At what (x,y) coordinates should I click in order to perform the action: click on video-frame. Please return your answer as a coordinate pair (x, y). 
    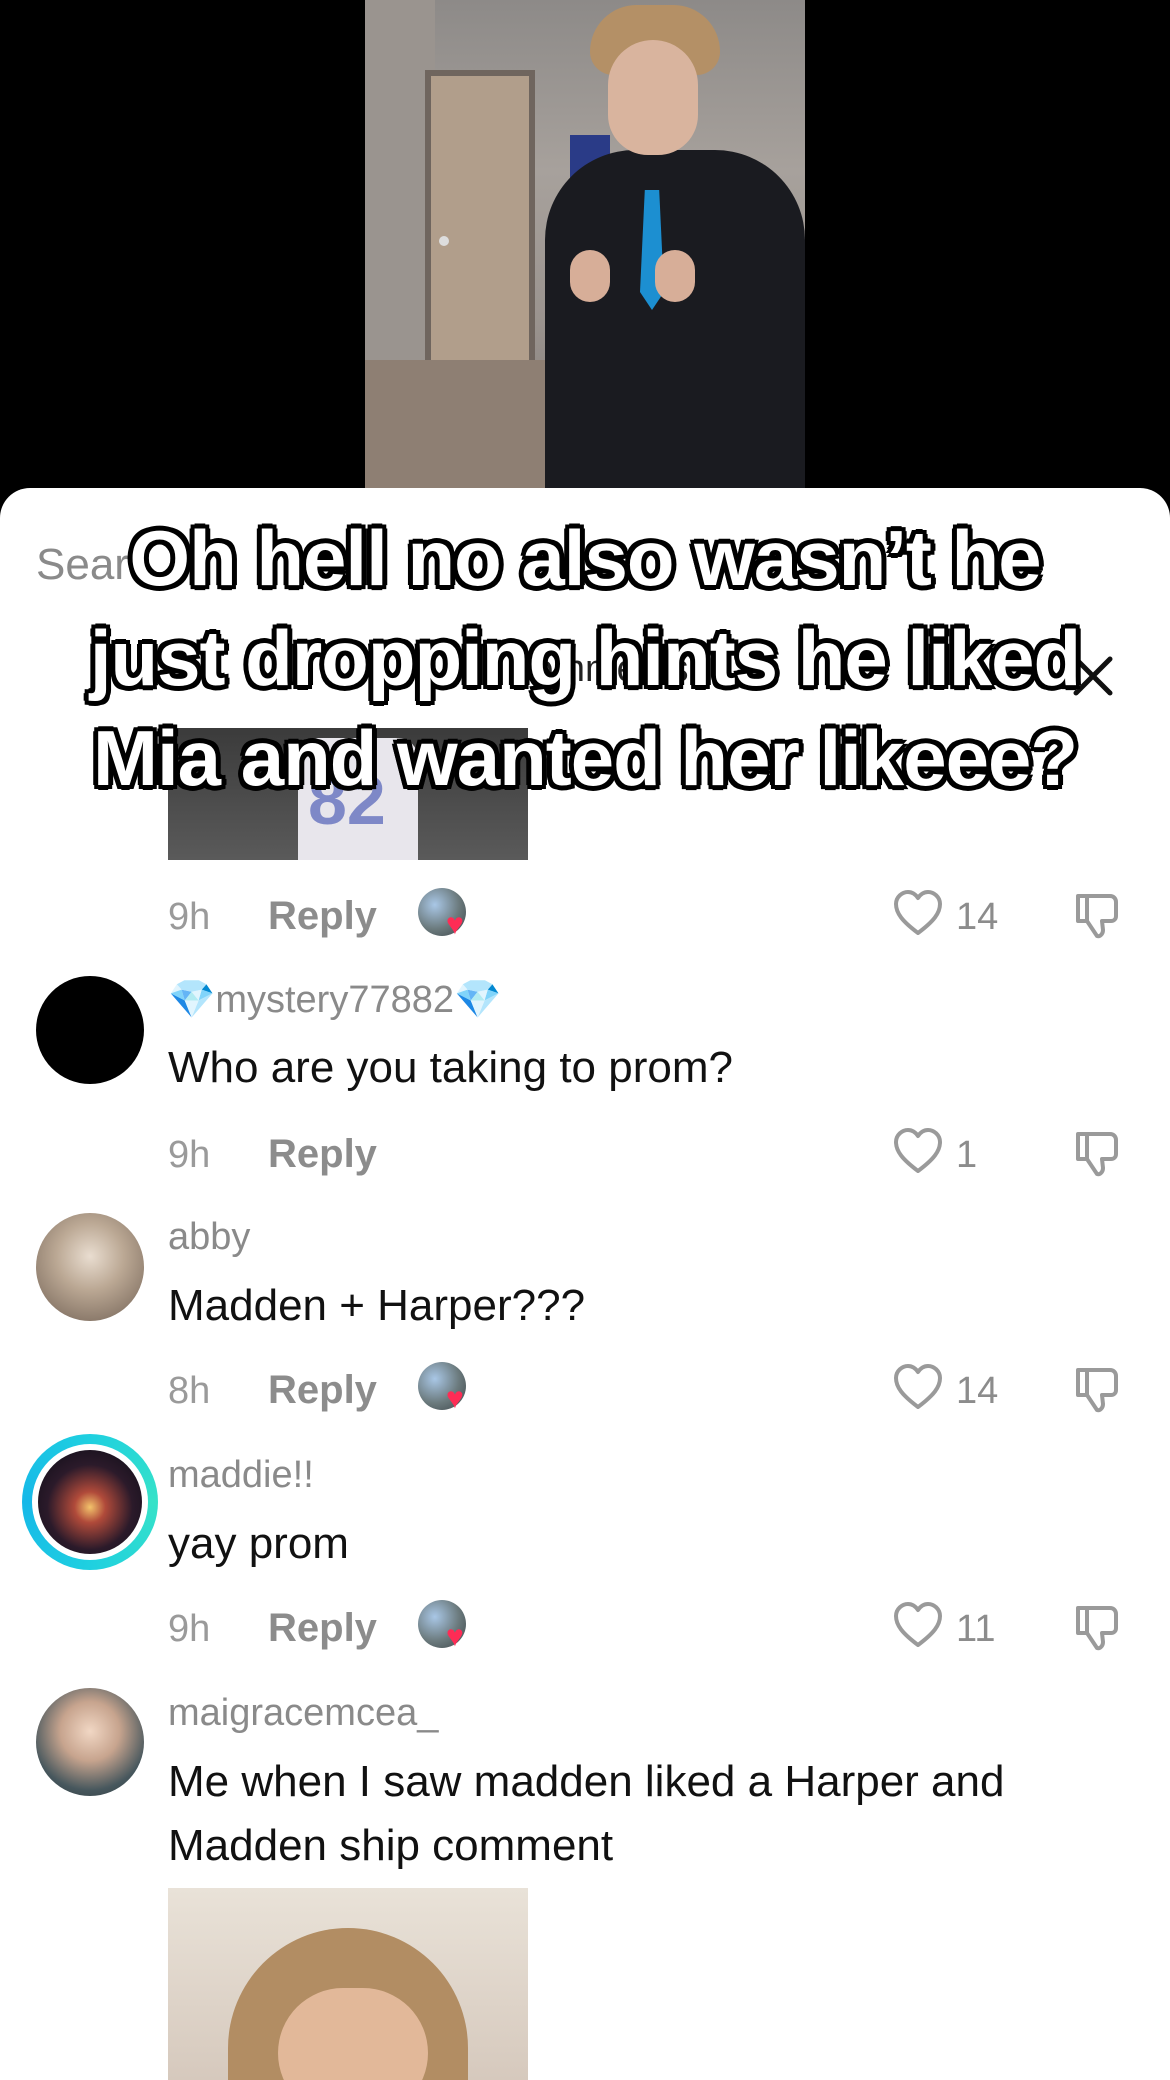
    Looking at the image, I should click on (585, 244).